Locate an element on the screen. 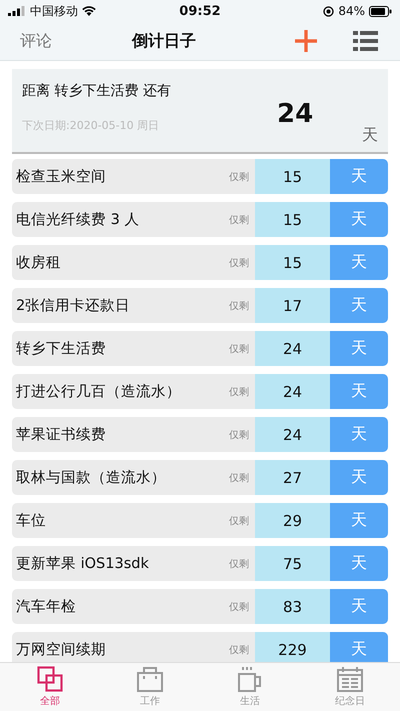  event-name: 取林与国款（造流水） is located at coordinates (120, 477).